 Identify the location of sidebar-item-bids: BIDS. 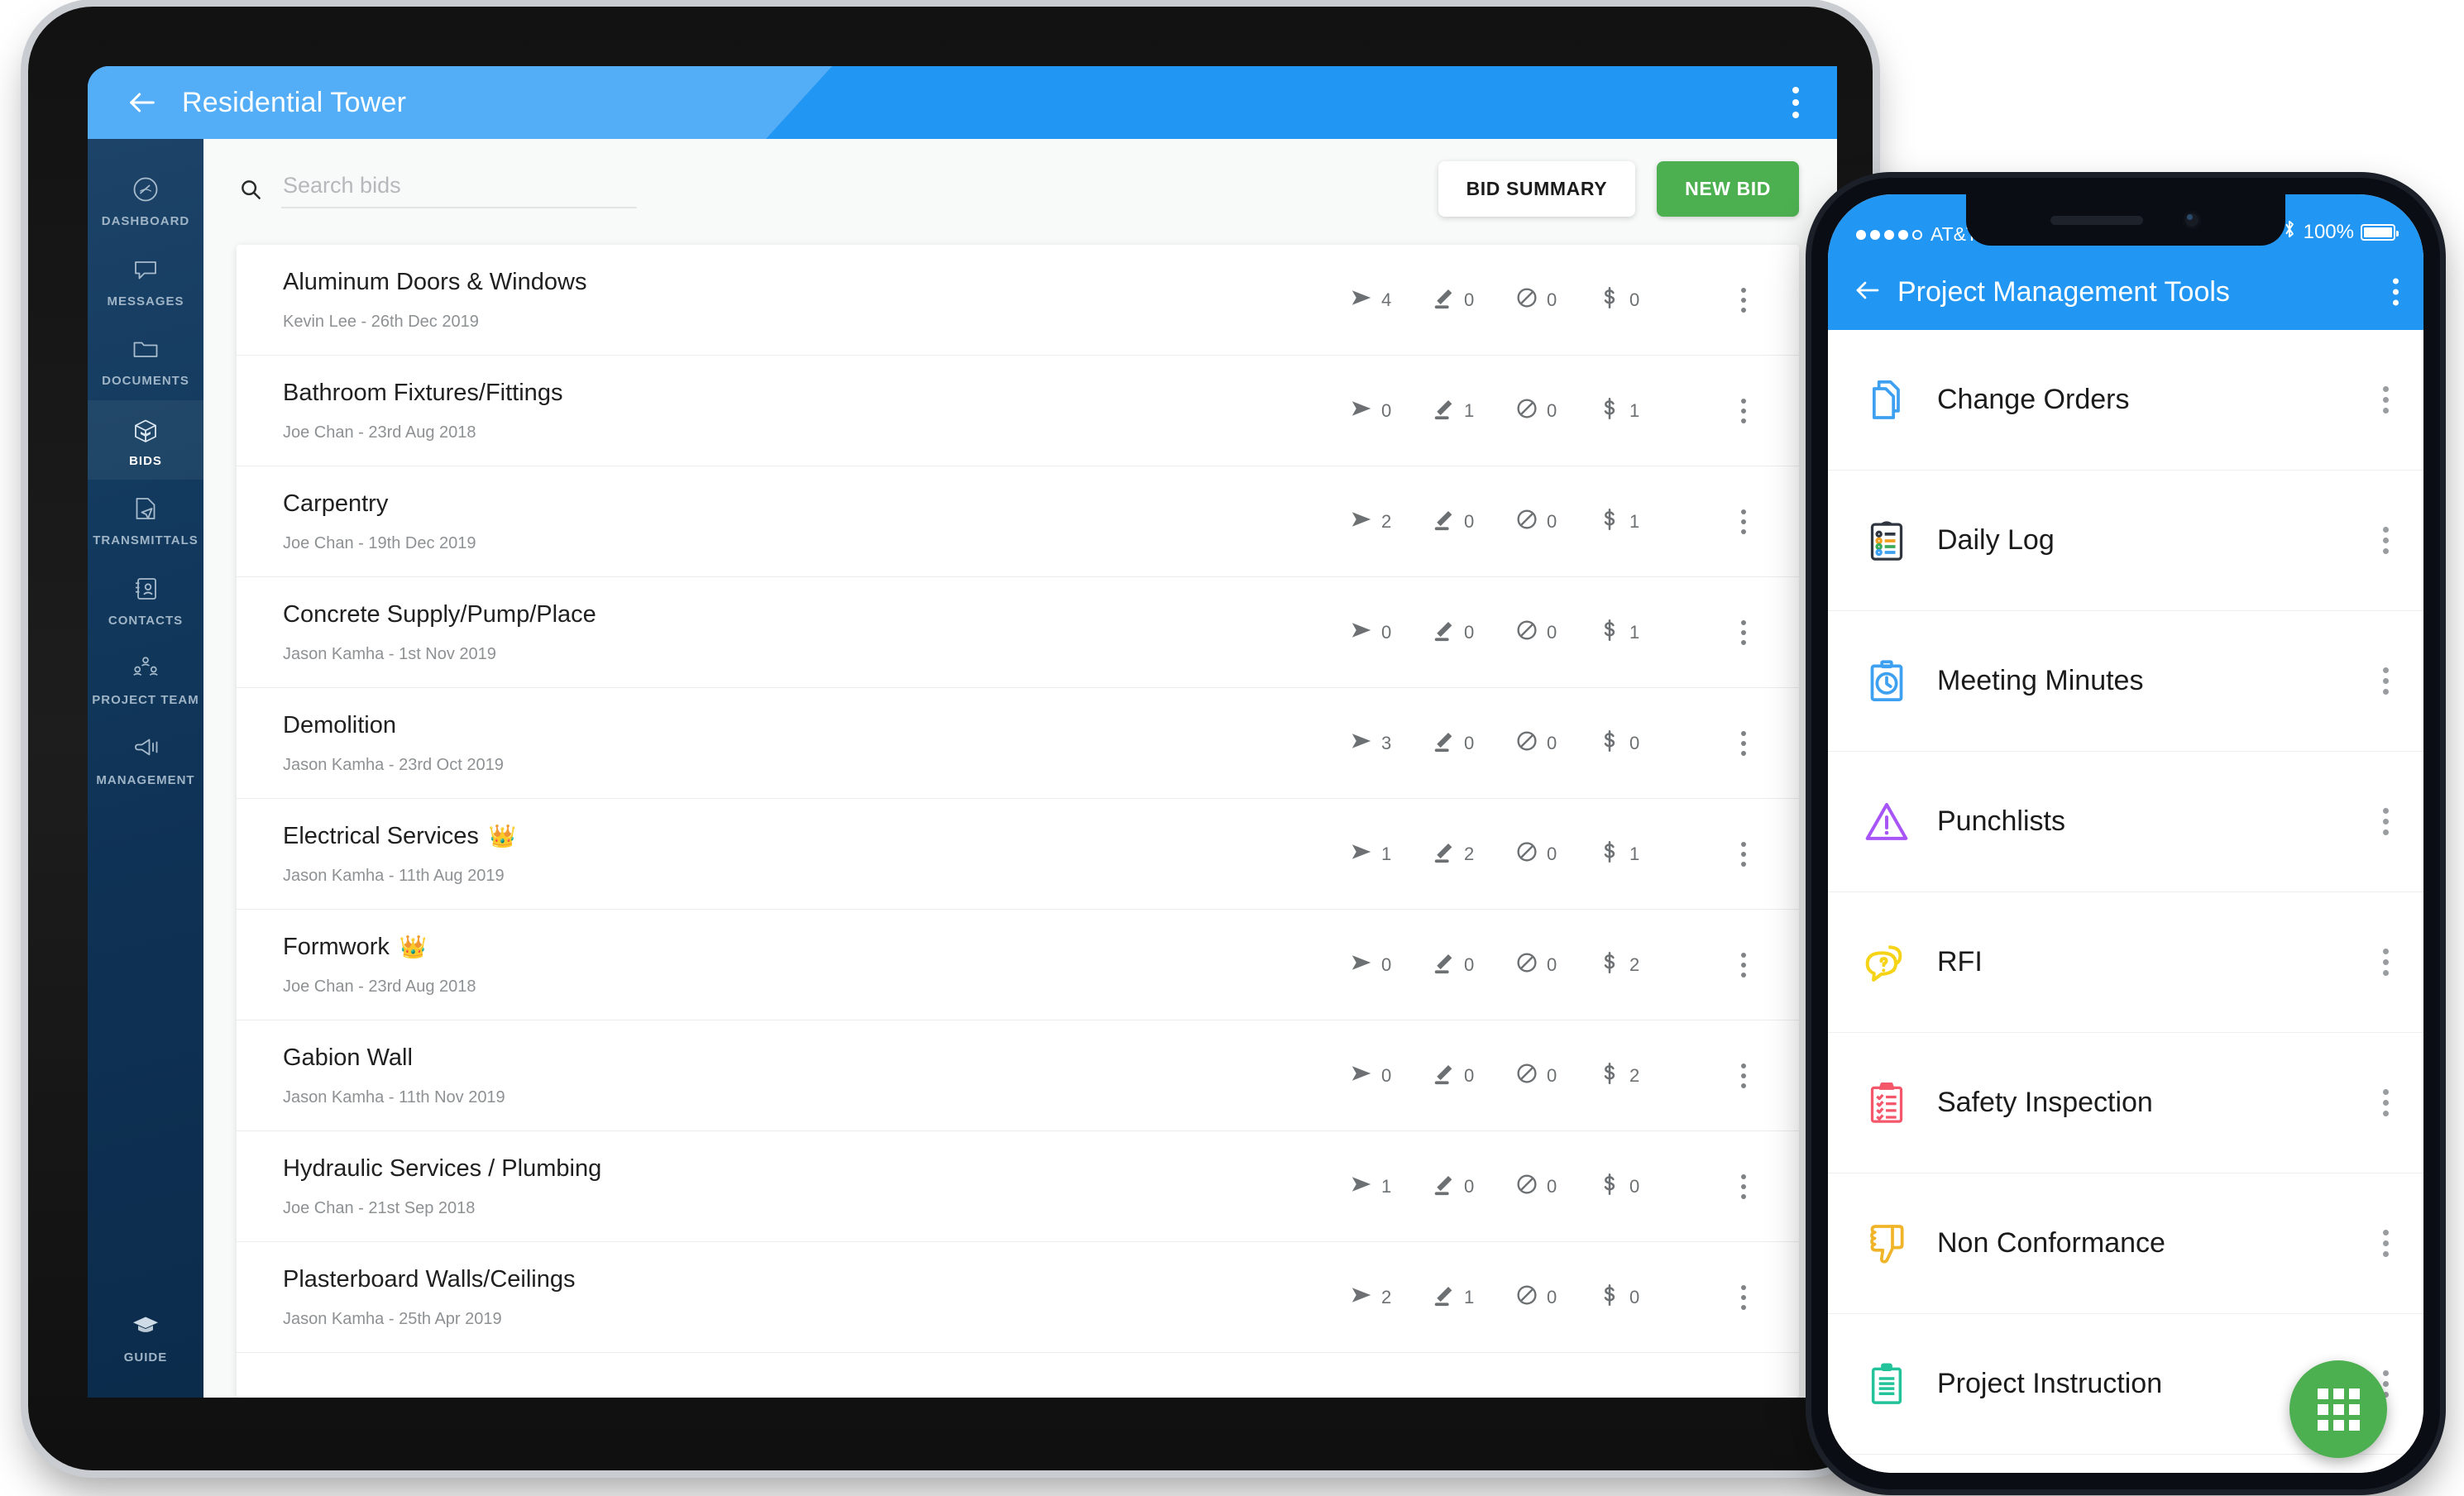
(145, 439).